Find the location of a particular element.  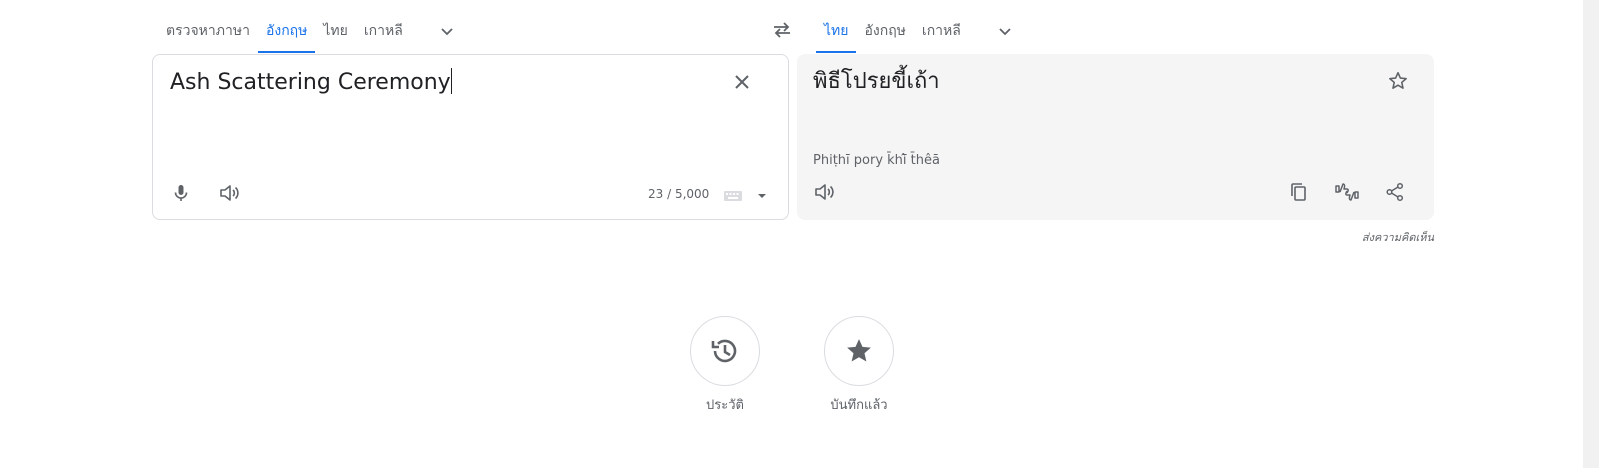

saved-button: บันทึกแล้ว is located at coordinates (859, 365).